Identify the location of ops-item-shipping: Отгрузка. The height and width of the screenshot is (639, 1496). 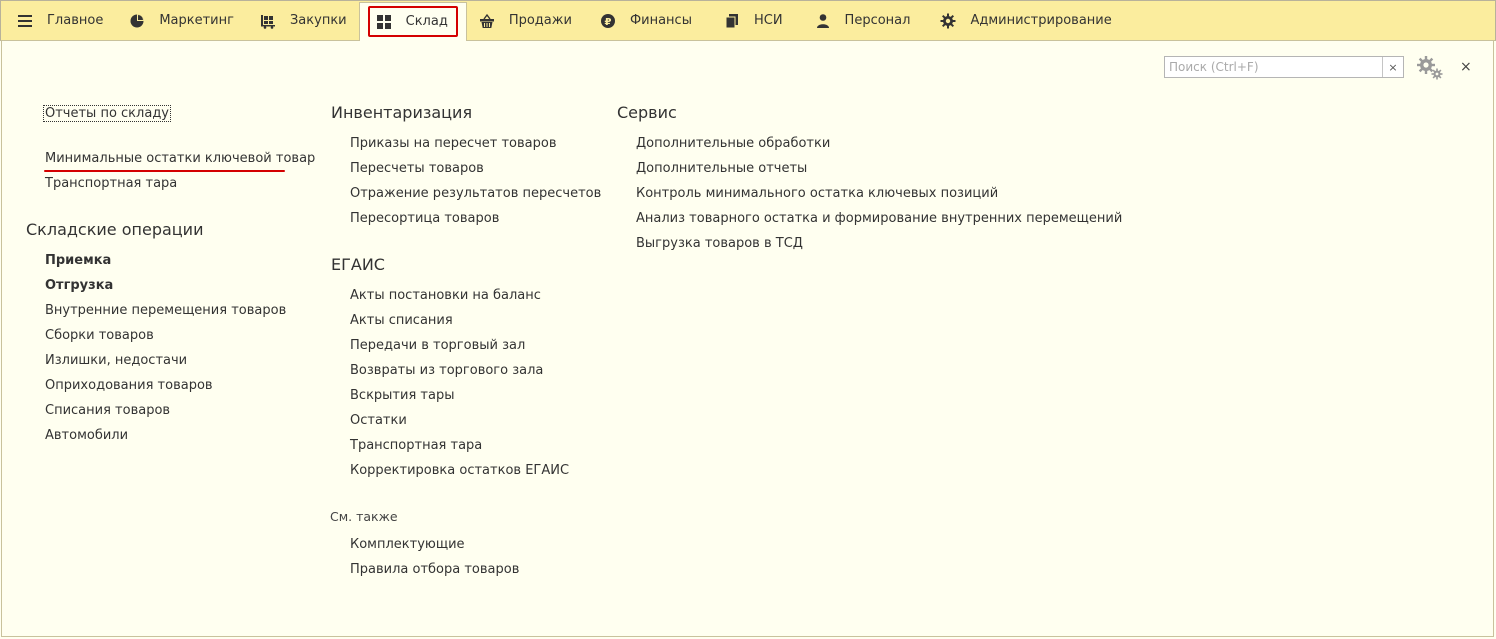
(79, 285).